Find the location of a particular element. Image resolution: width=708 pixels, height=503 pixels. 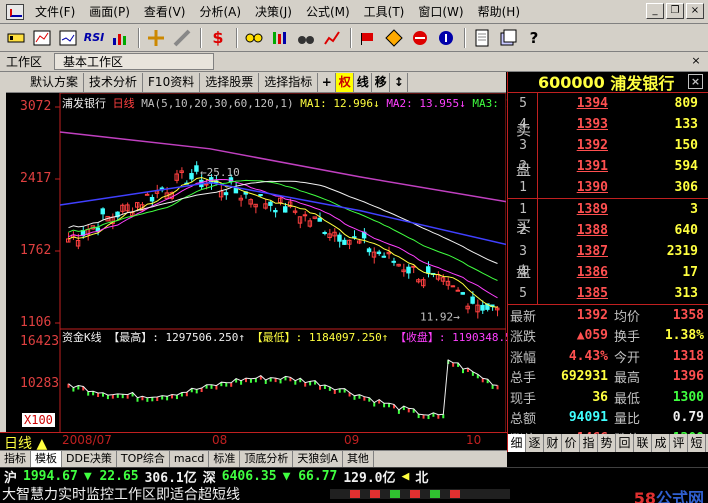

menu-view: 查看(V) is located at coordinates (165, 12).